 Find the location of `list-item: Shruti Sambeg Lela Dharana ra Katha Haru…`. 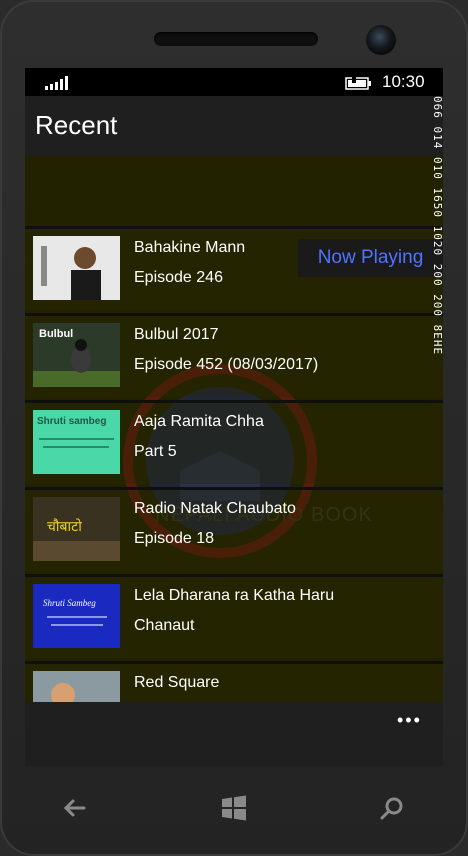

list-item: Shruti Sambeg Lela Dharana ra Katha Haru… is located at coordinates (234, 616).